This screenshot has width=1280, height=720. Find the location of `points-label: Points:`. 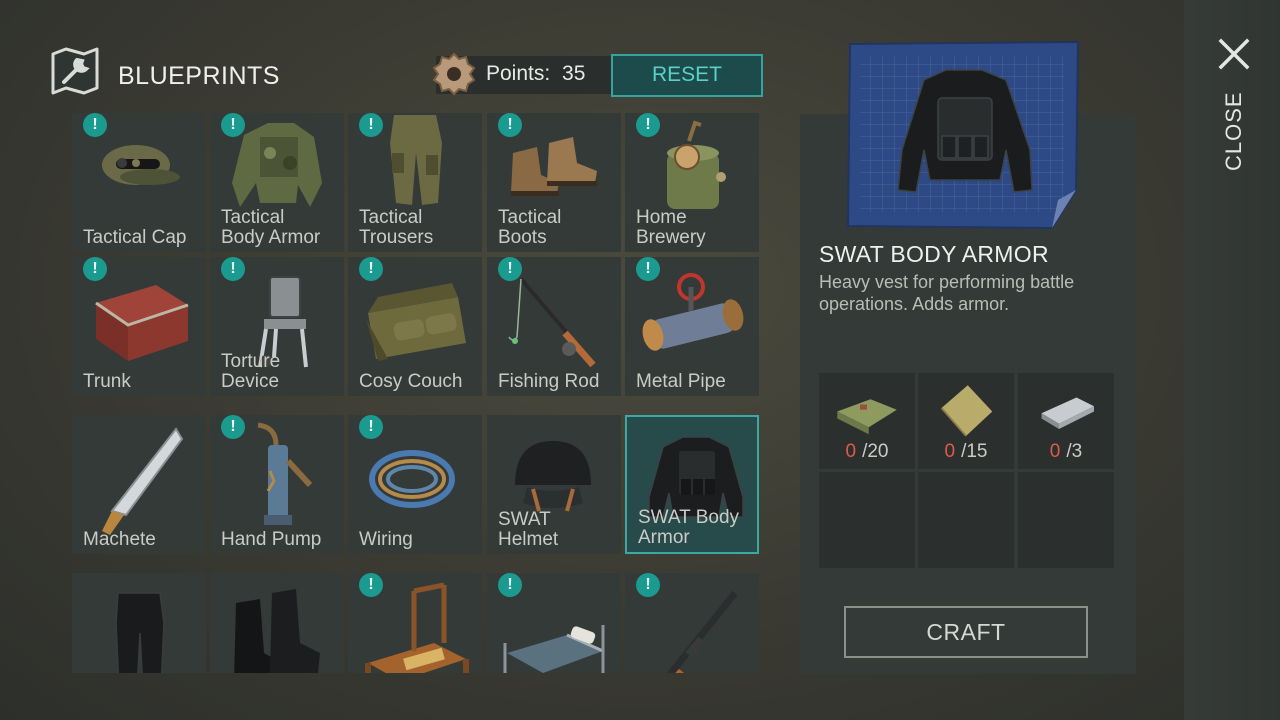

points-label: Points: is located at coordinates (518, 73).